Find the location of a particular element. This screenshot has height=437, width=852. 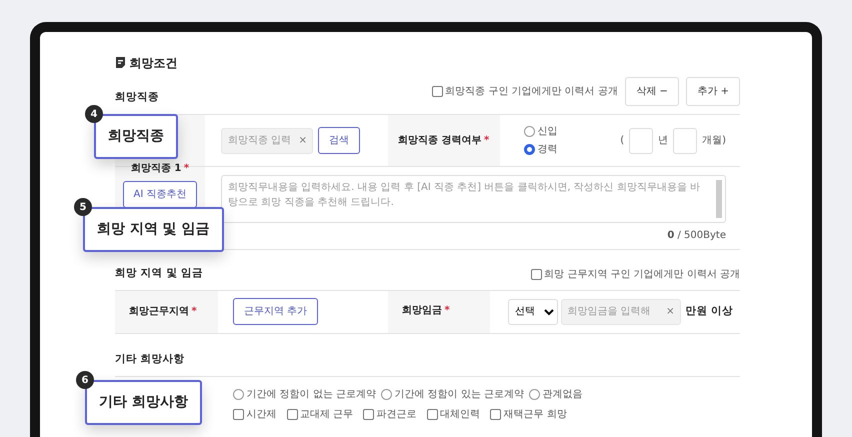

section-heading: 희망 지역 및 임금 is located at coordinates (159, 273).